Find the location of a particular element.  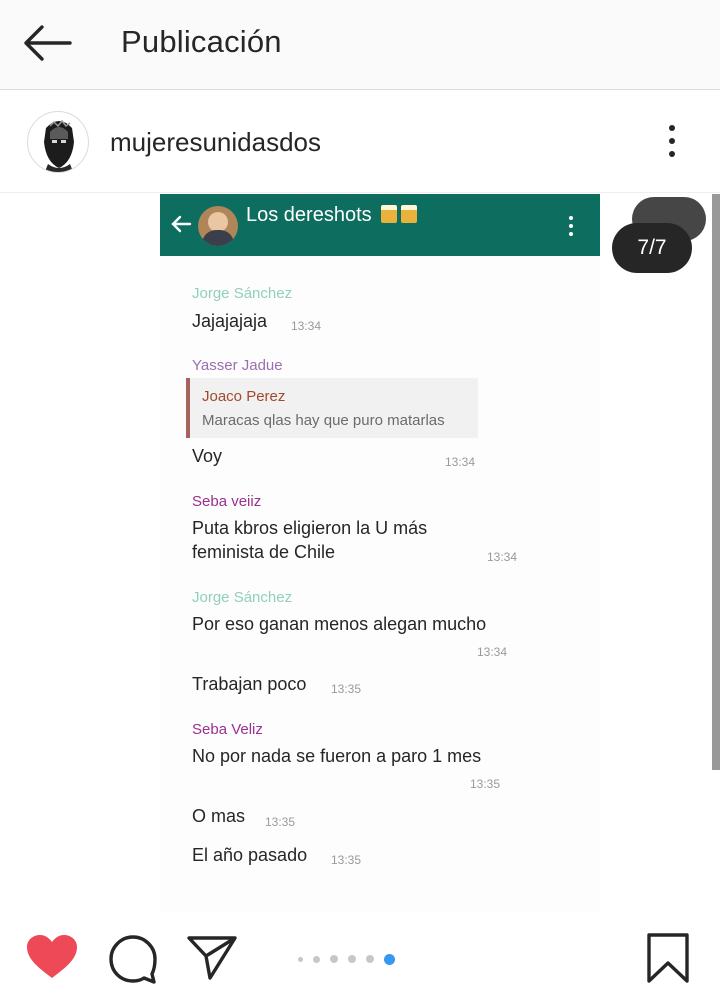

avatar is located at coordinates (58, 142).